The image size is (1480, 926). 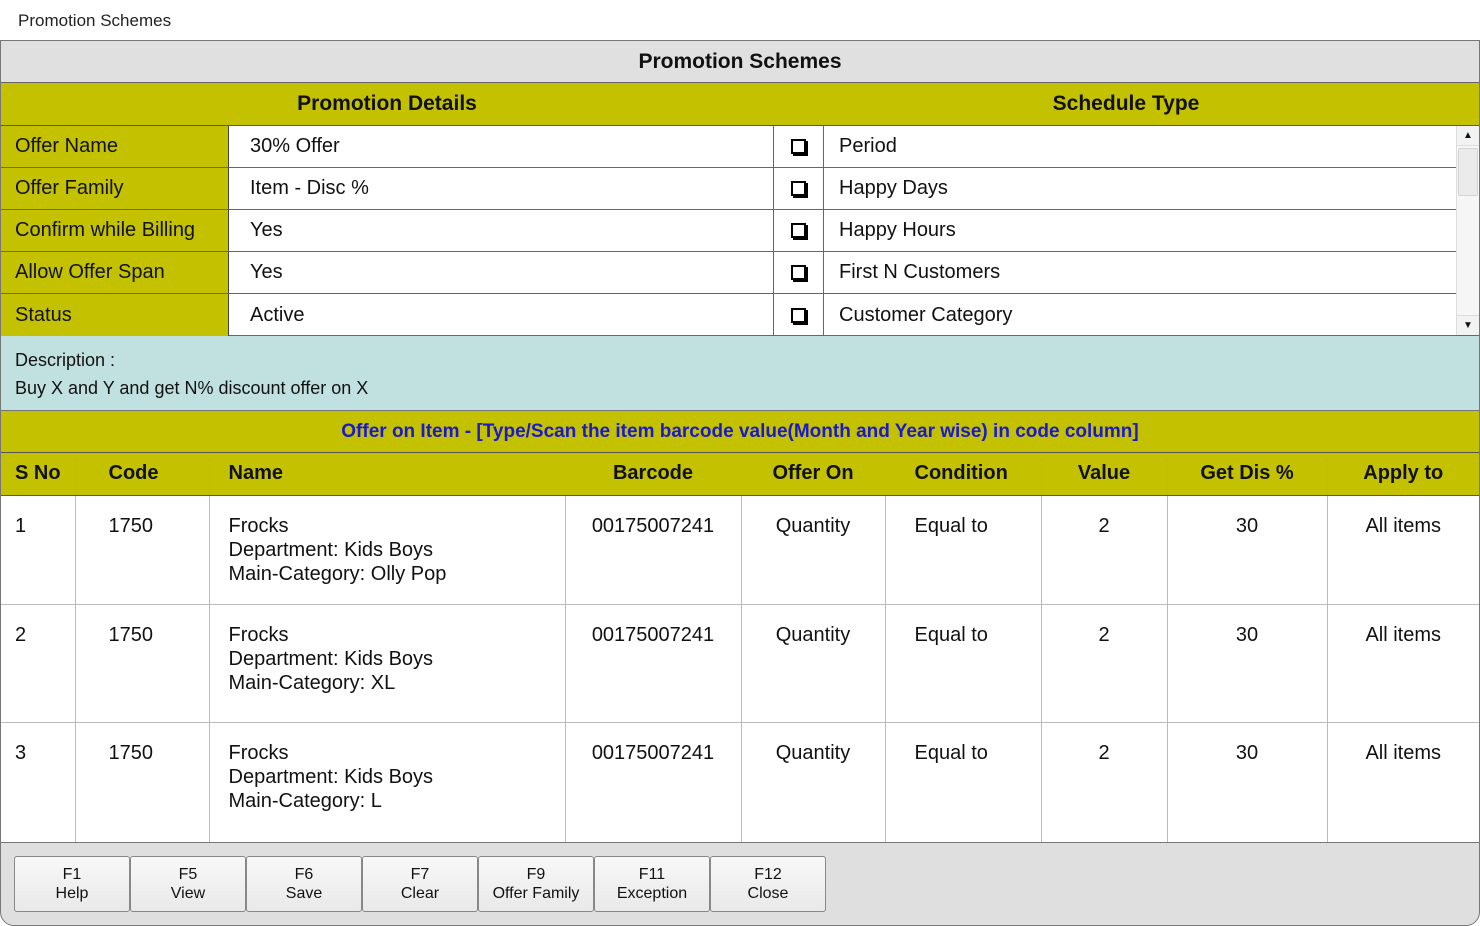 I want to click on allow-offer-span-field: Yes, so click(x=501, y=272).